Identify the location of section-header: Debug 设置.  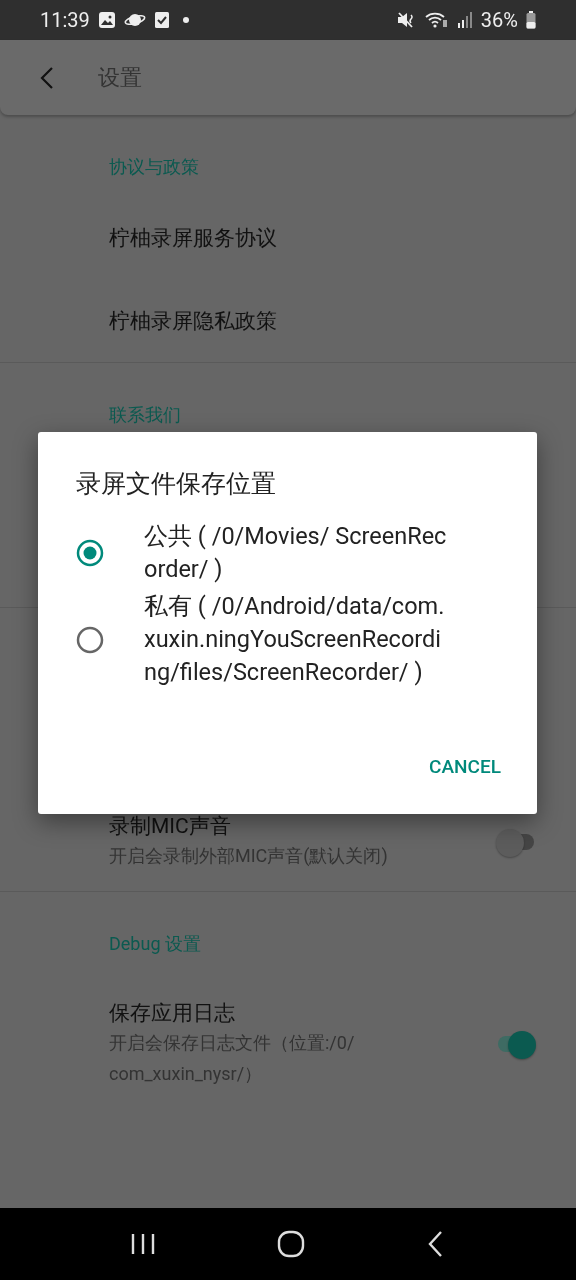
(155, 943).